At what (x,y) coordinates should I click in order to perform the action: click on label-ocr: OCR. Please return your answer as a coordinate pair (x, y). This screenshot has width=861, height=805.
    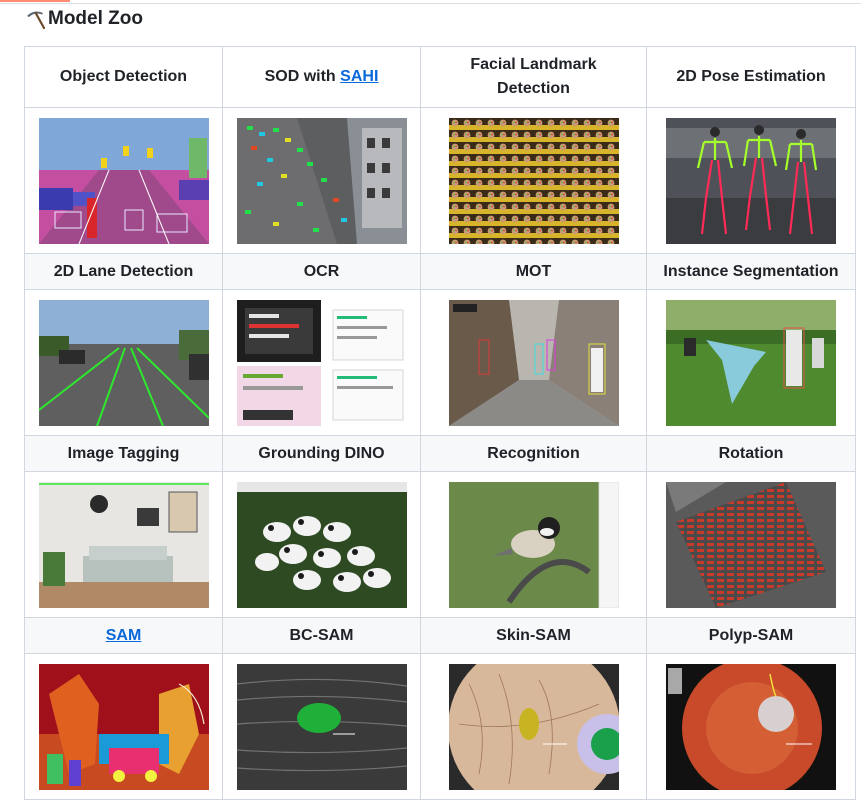
    Looking at the image, I should click on (321, 271).